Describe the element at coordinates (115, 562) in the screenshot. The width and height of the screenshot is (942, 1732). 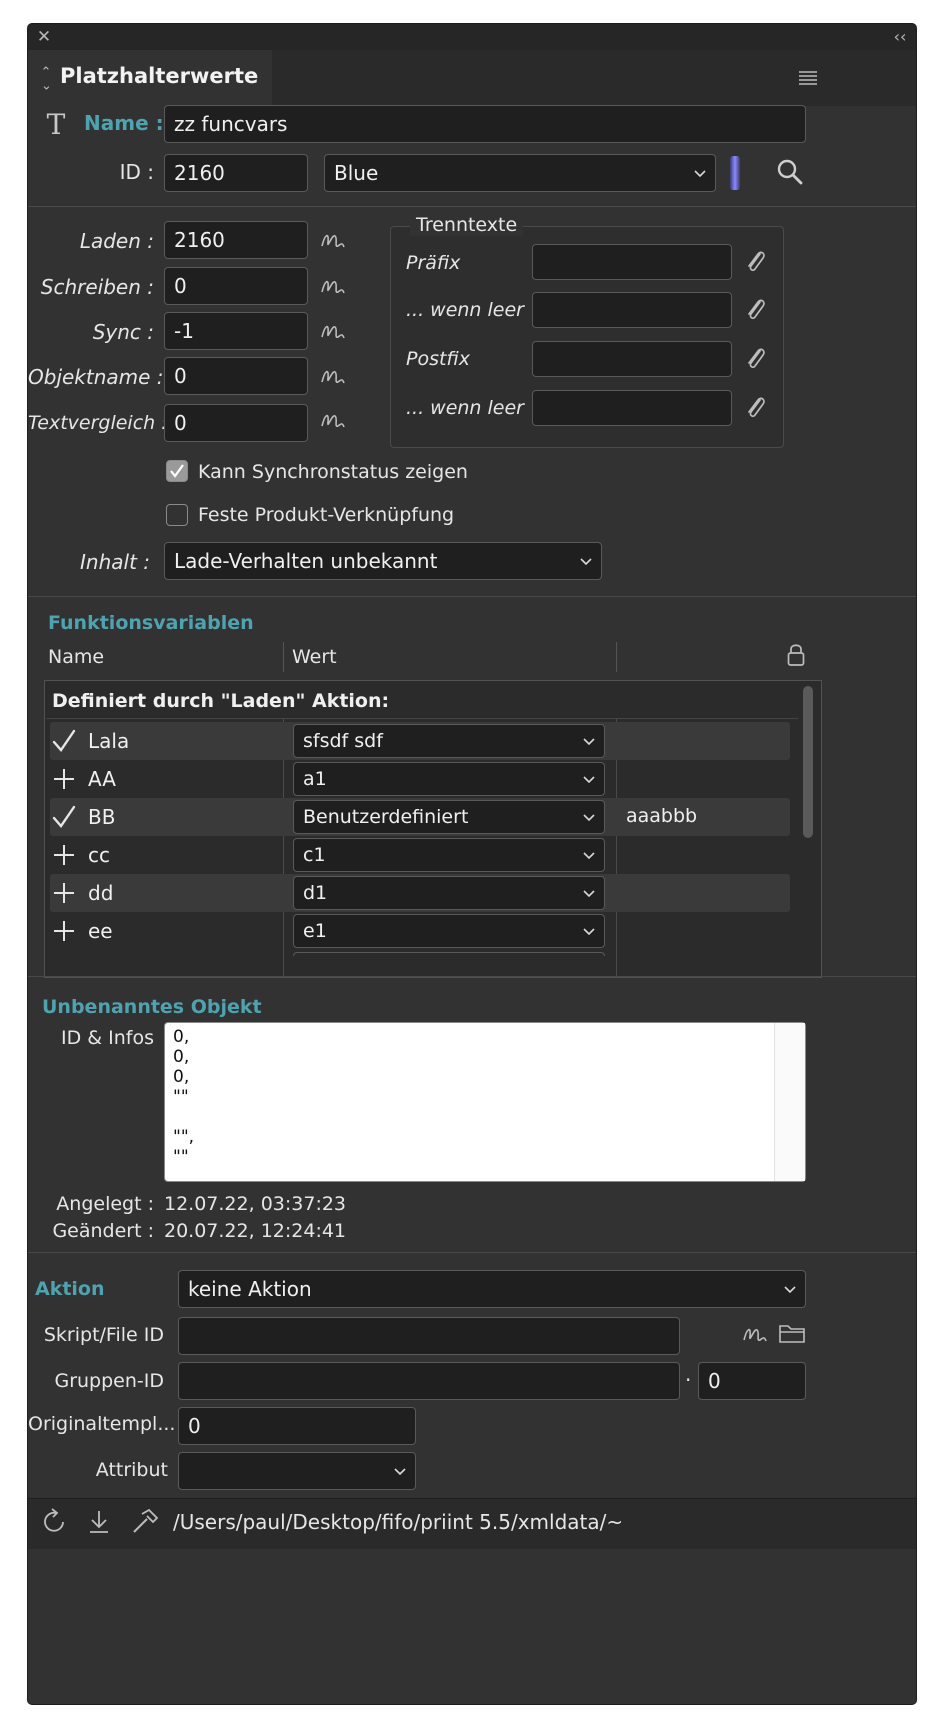
I see `inhalt-label: Inhalt :` at that location.